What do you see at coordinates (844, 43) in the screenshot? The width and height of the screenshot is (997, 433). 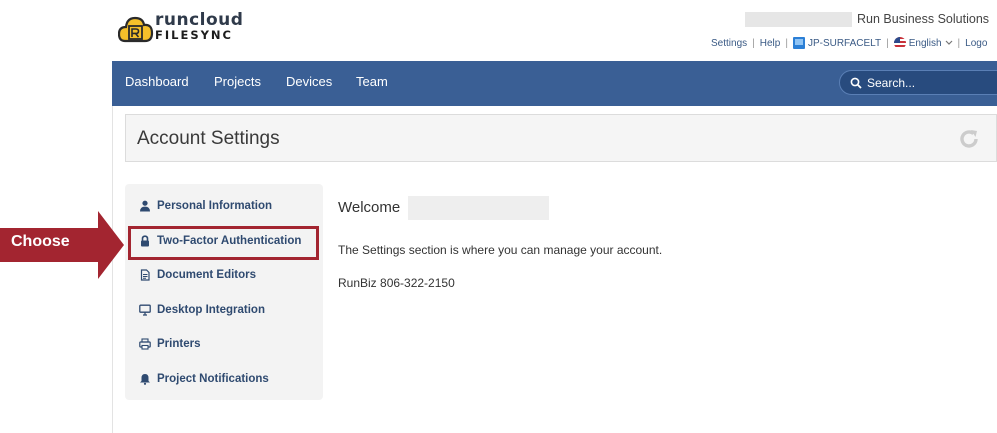 I see `device-link: JP-SURFACELT` at bounding box center [844, 43].